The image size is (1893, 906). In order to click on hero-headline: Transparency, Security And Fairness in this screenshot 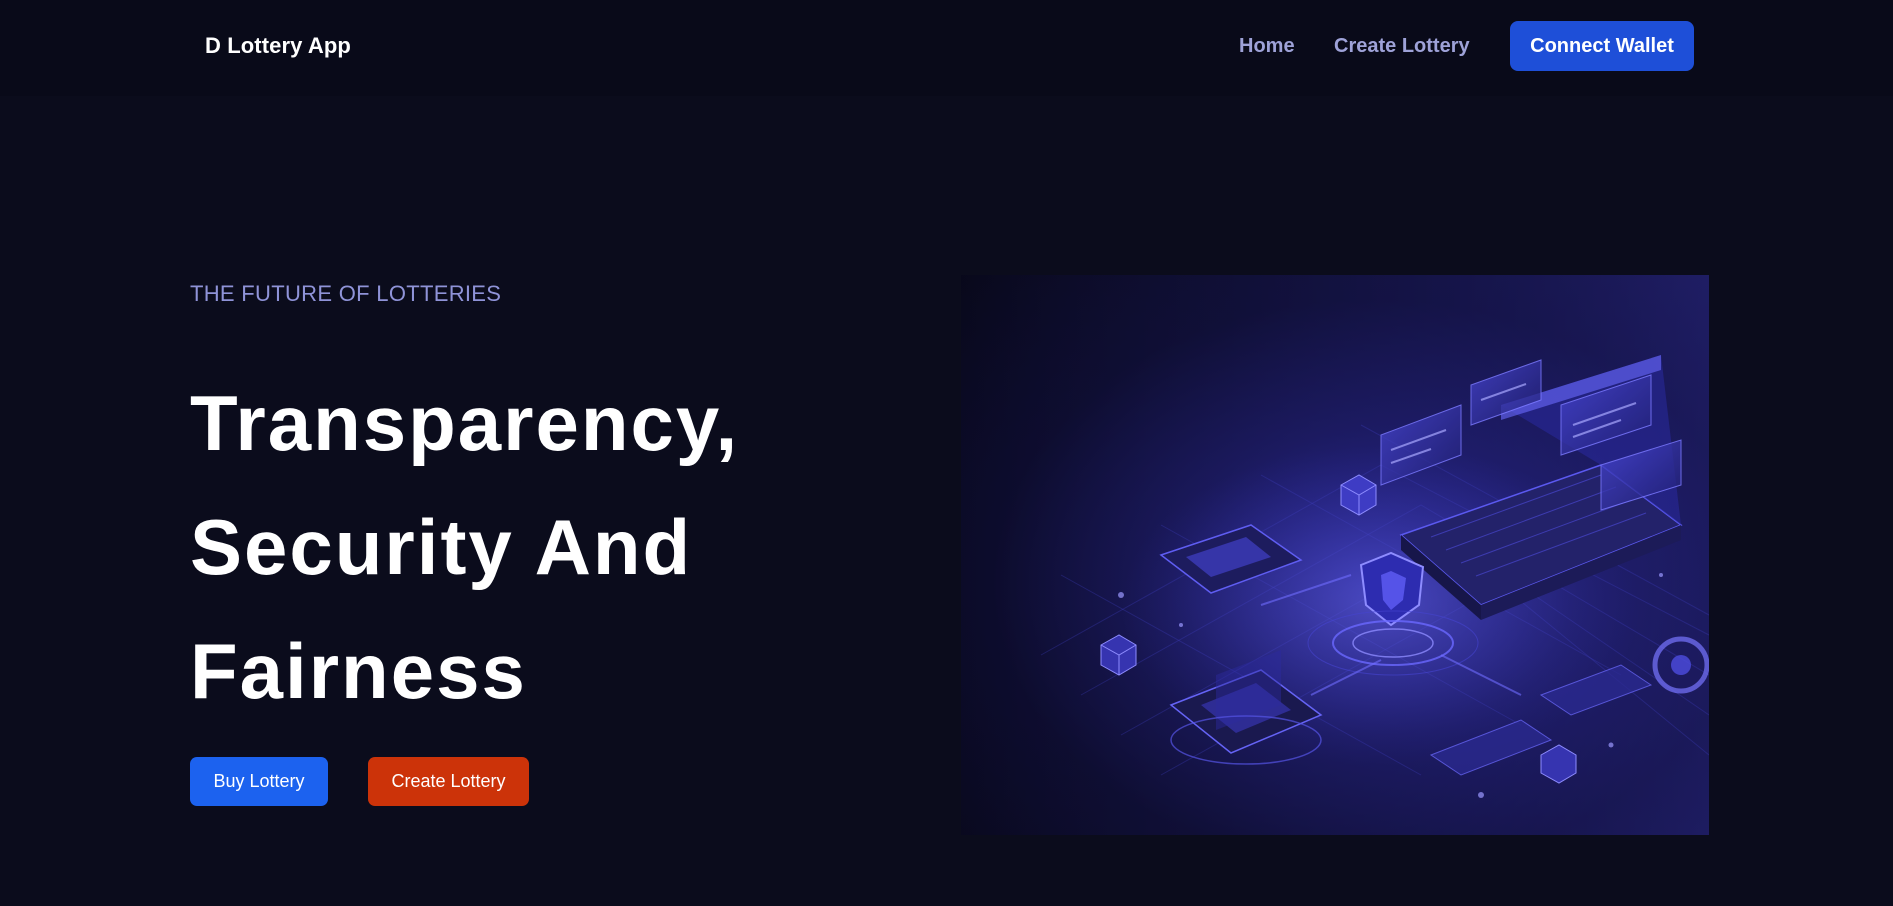, I will do `click(464, 547)`.